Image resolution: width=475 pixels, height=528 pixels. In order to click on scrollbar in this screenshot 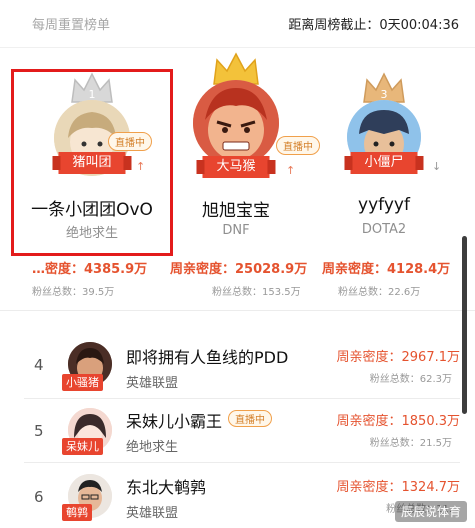, I will do `click(464, 325)`.